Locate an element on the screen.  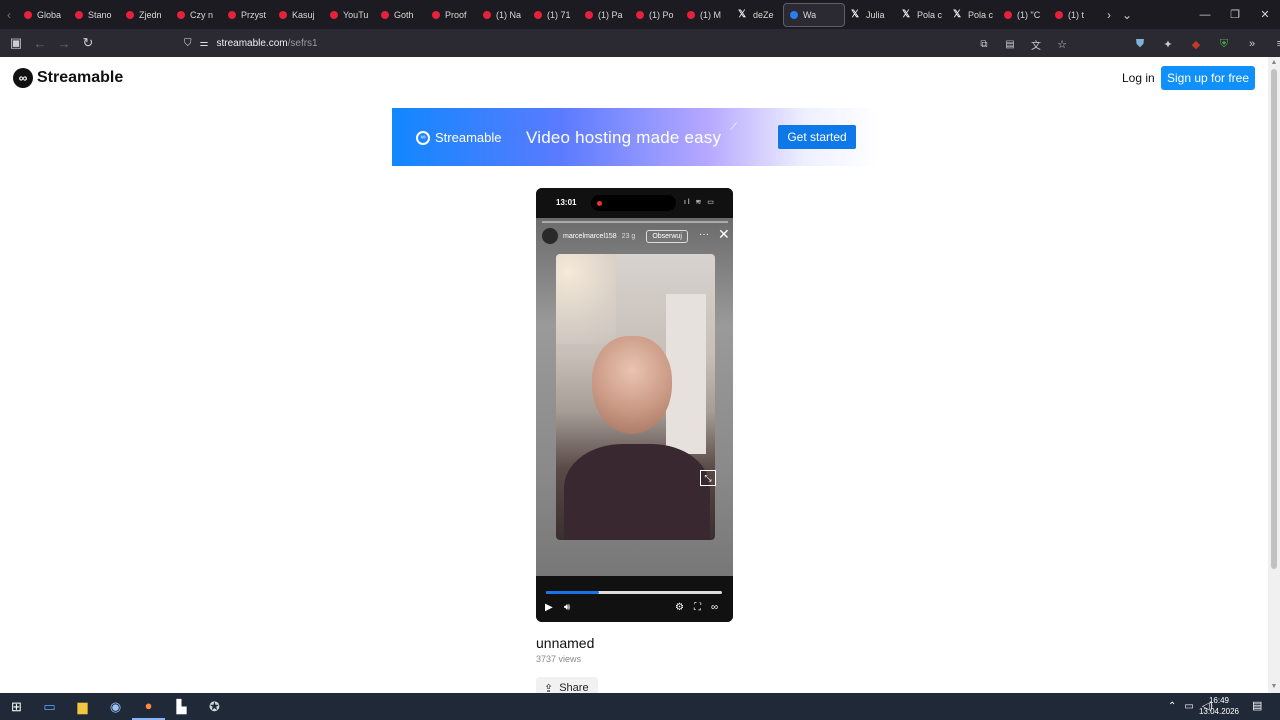
tab-label: Julia is located at coordinates (875, 14).